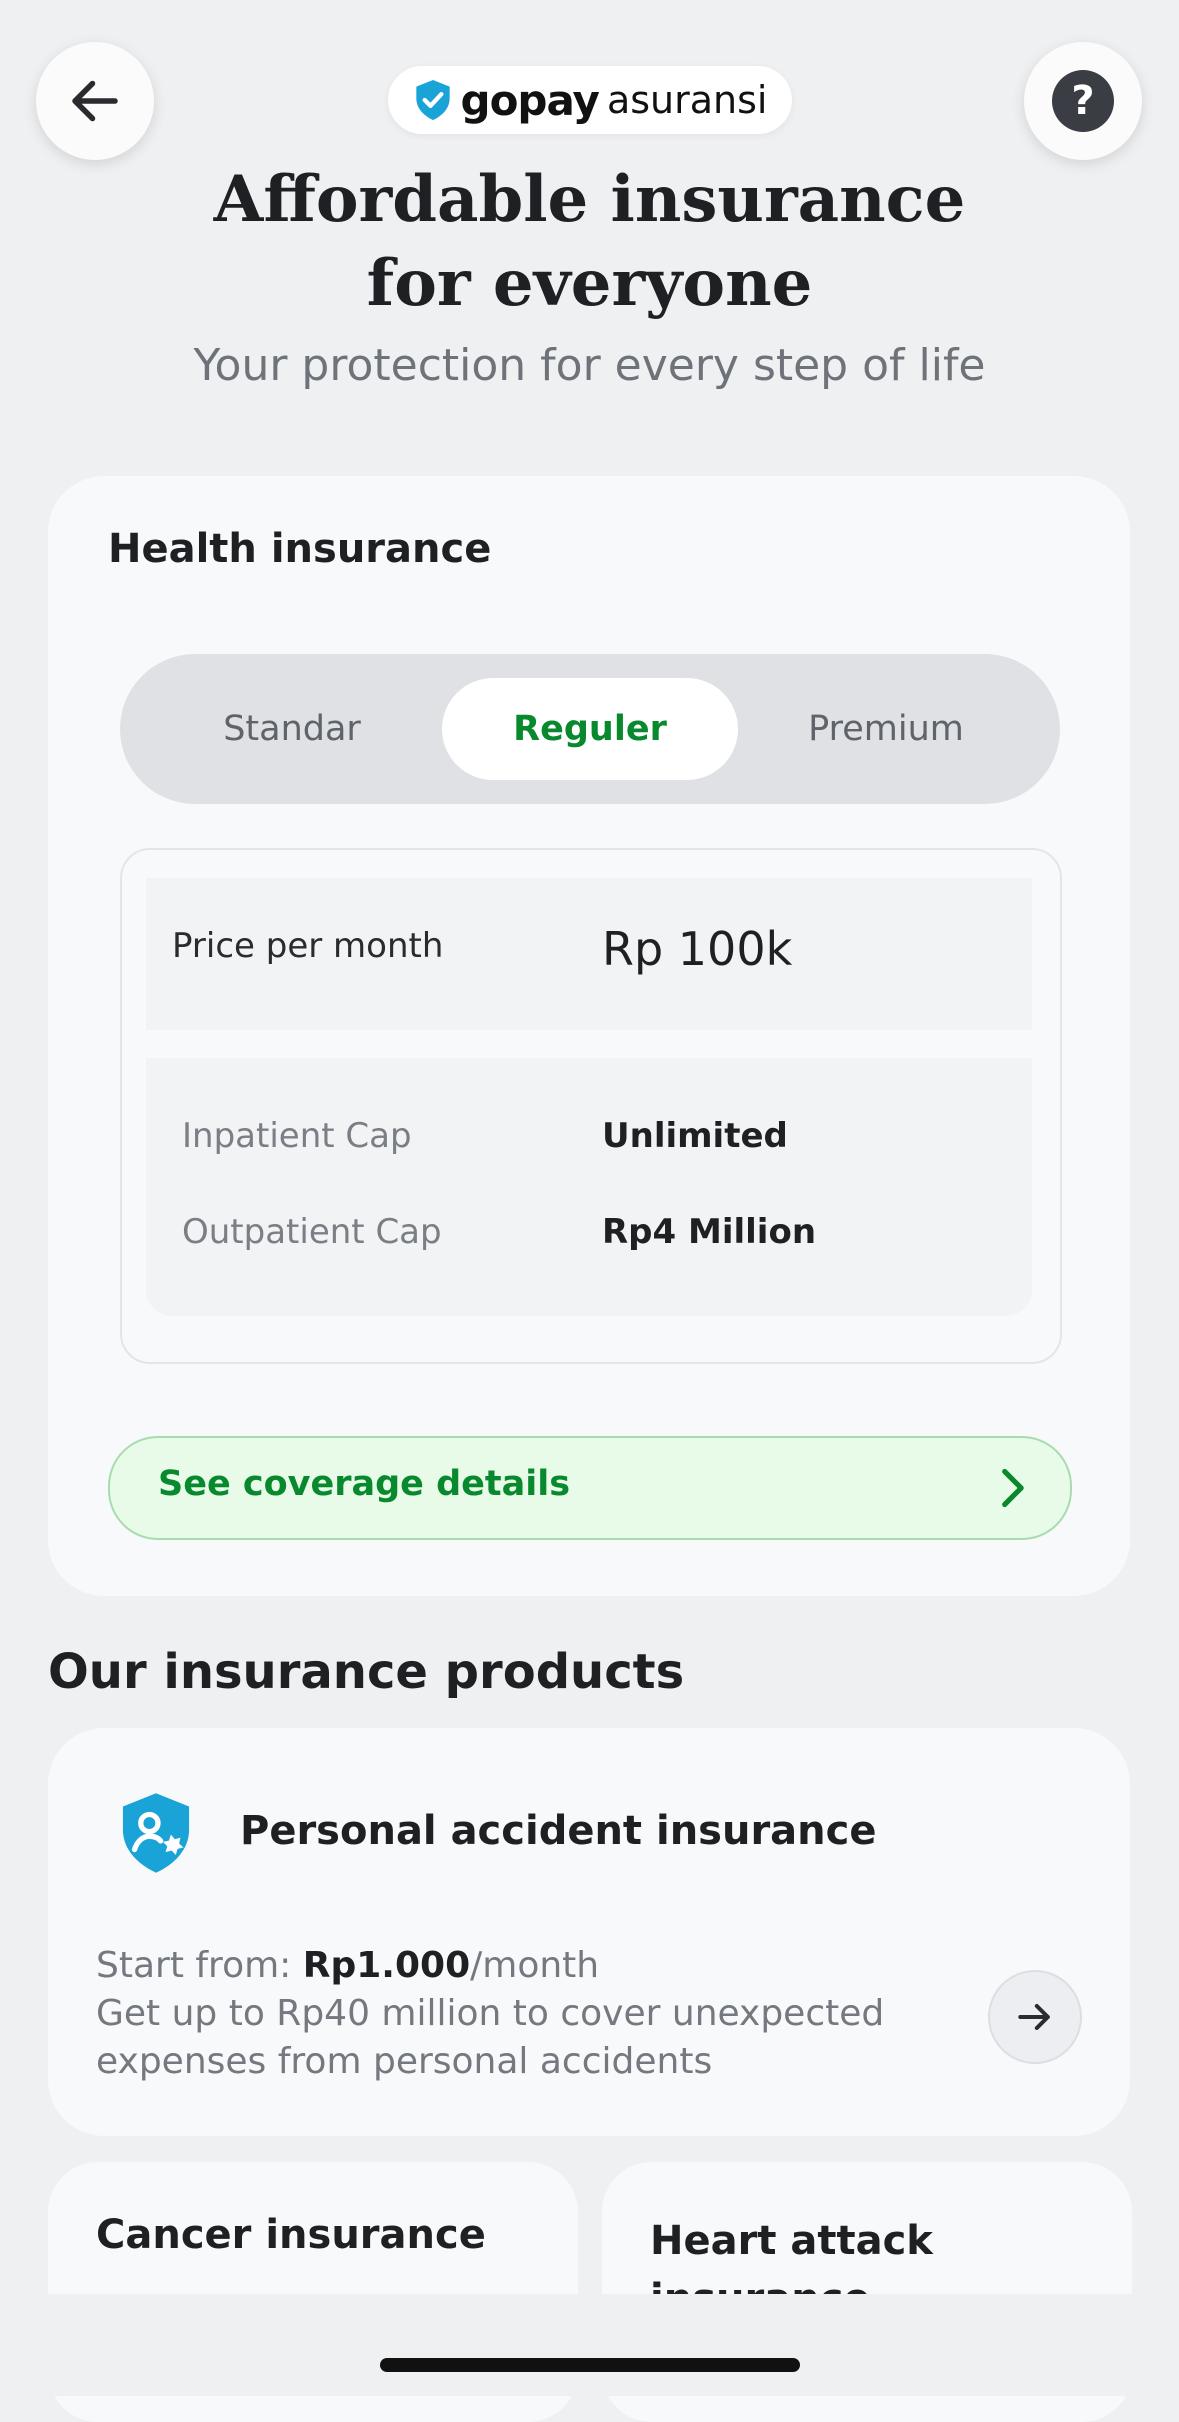 Image resolution: width=1179 pixels, height=2422 pixels. Describe the element at coordinates (535, 1965) in the screenshot. I see `start-from-suffix: /month` at that location.